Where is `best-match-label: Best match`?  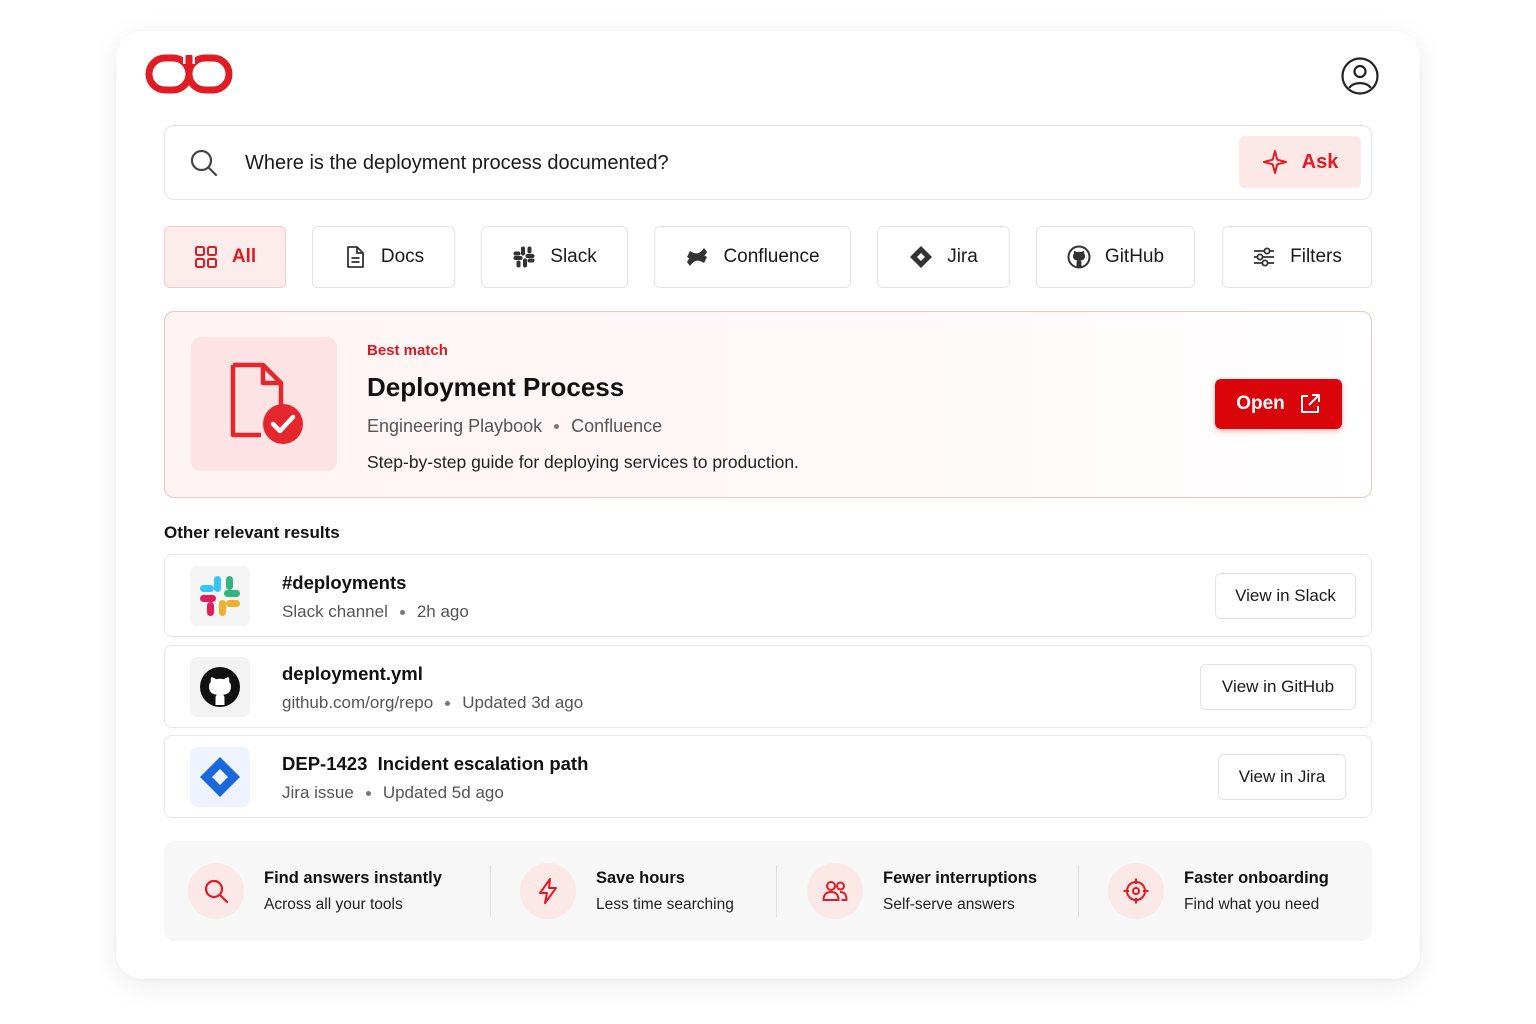
best-match-label: Best match is located at coordinates (407, 350).